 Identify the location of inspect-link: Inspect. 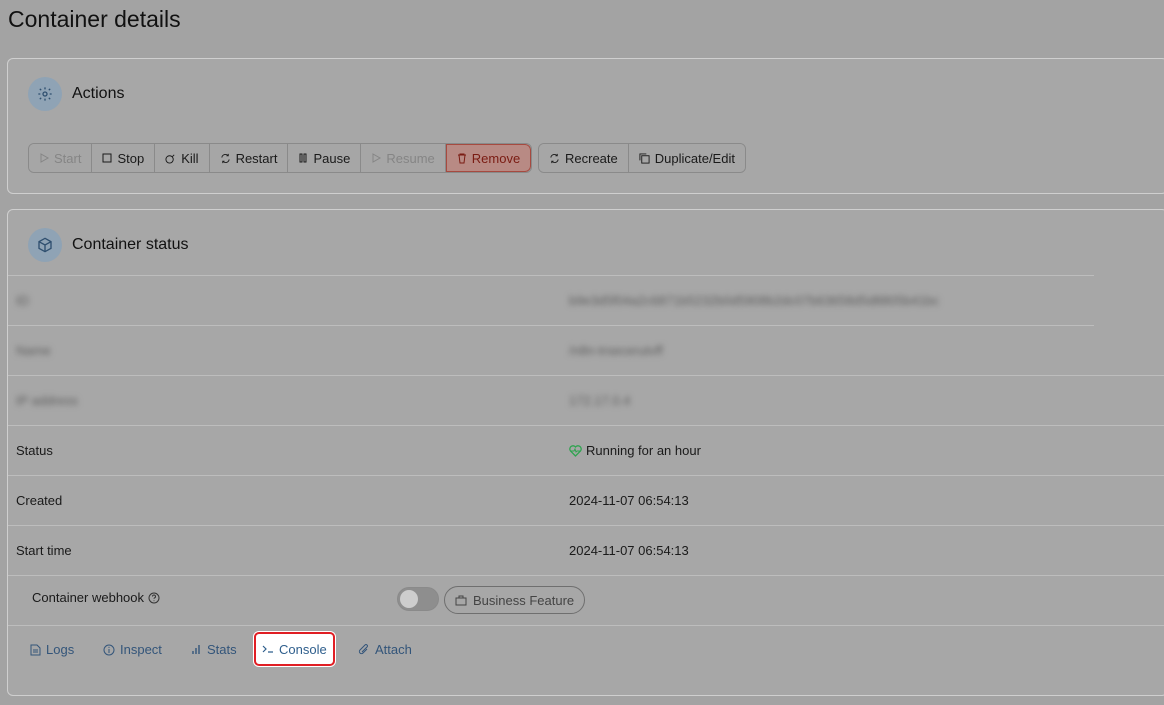
(132, 649).